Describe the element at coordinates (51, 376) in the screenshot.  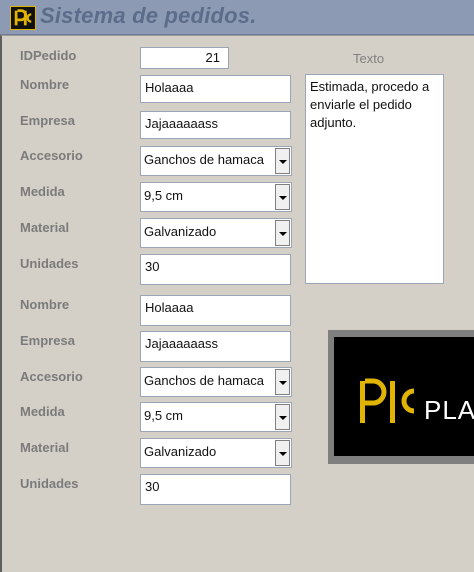
I see `accesorio-label-2: Accesorio` at that location.